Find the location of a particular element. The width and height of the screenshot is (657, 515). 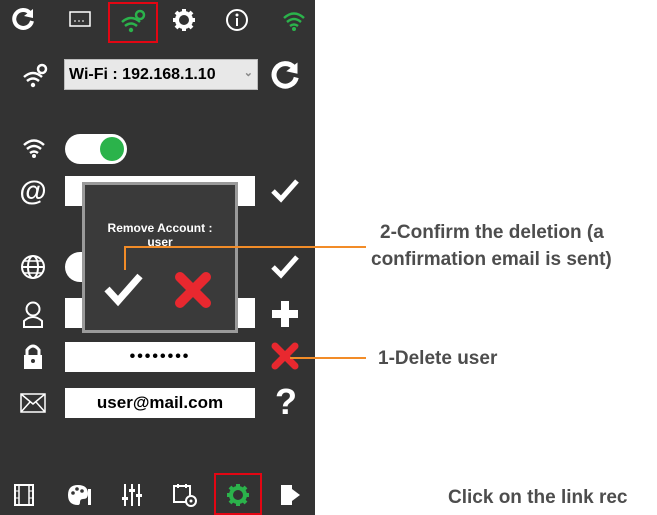

calendar-icon is located at coordinates (185, 495).